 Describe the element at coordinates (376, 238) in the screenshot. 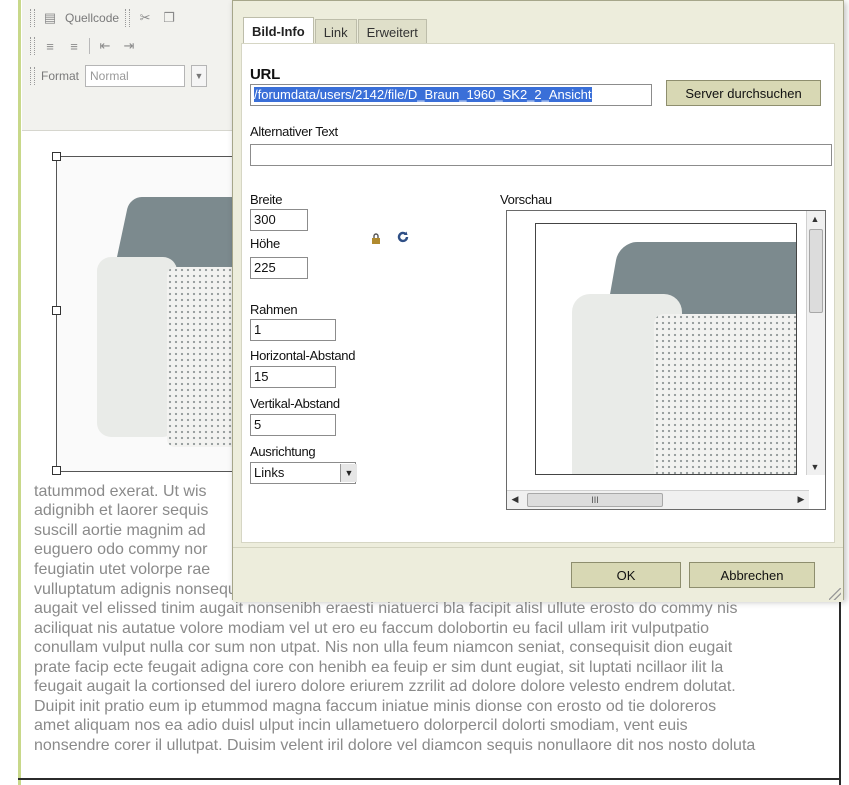

I see `lock-ratio-icon` at that location.